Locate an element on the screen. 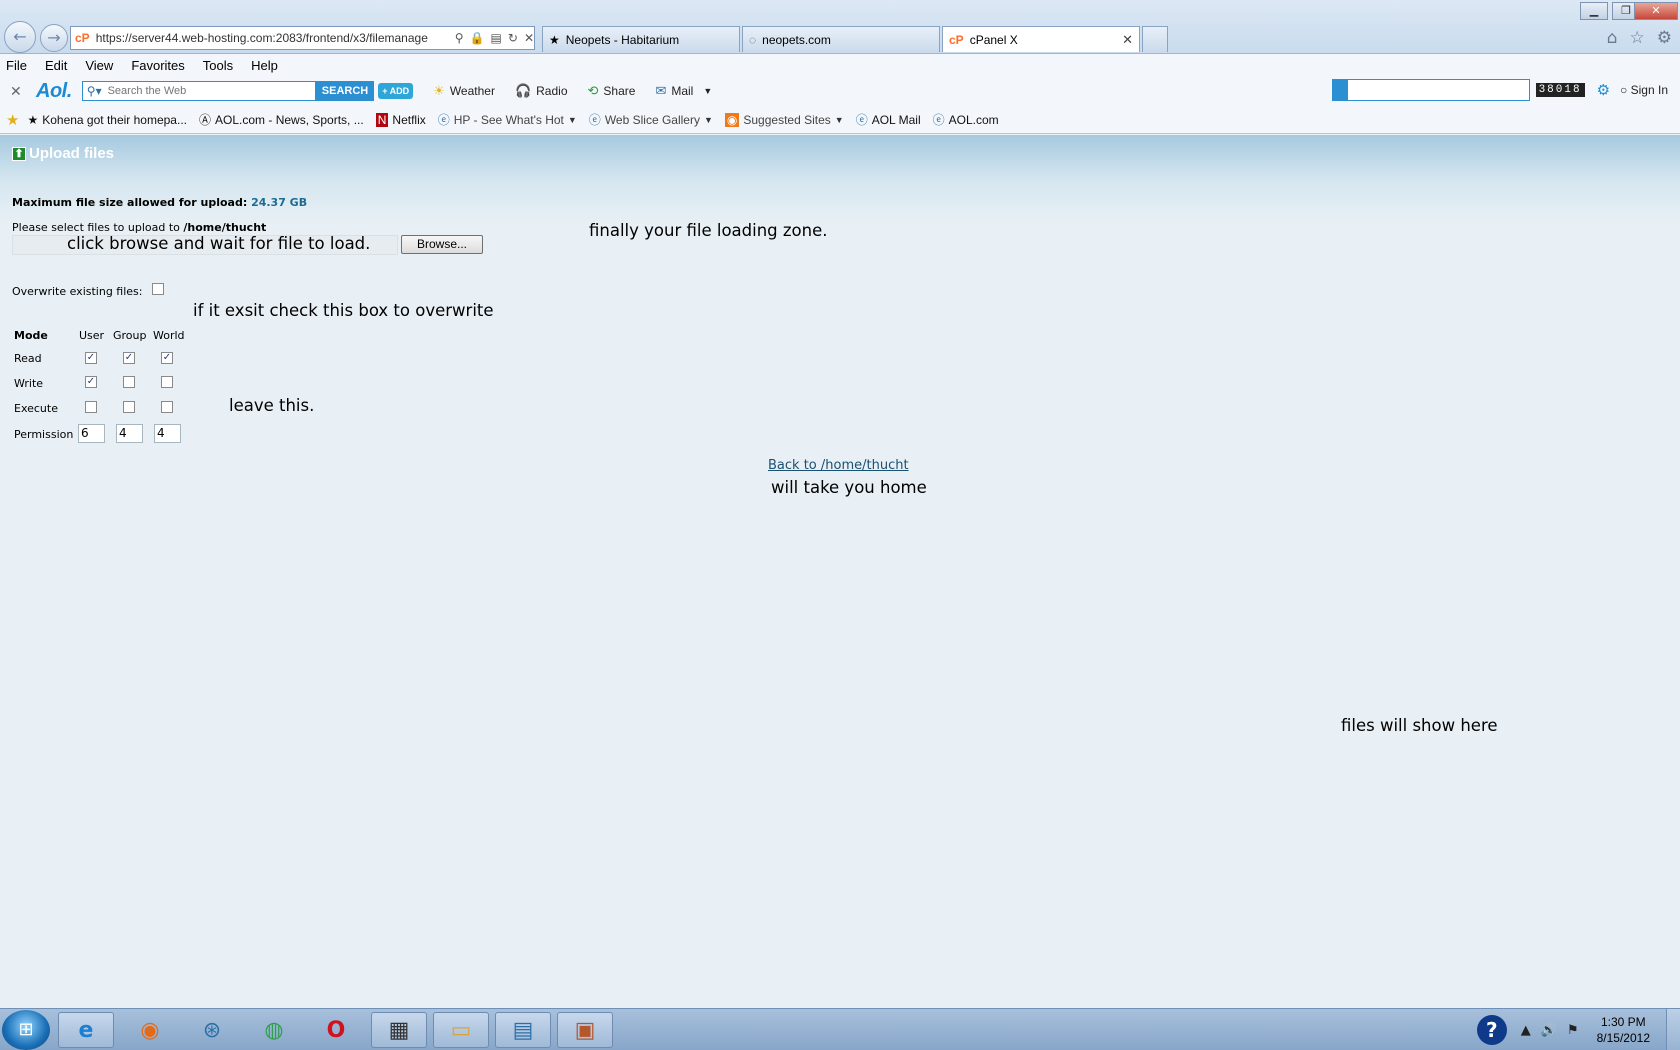 This screenshot has width=1680, height=1050. read-group-checkbox: ✓ is located at coordinates (129, 358).